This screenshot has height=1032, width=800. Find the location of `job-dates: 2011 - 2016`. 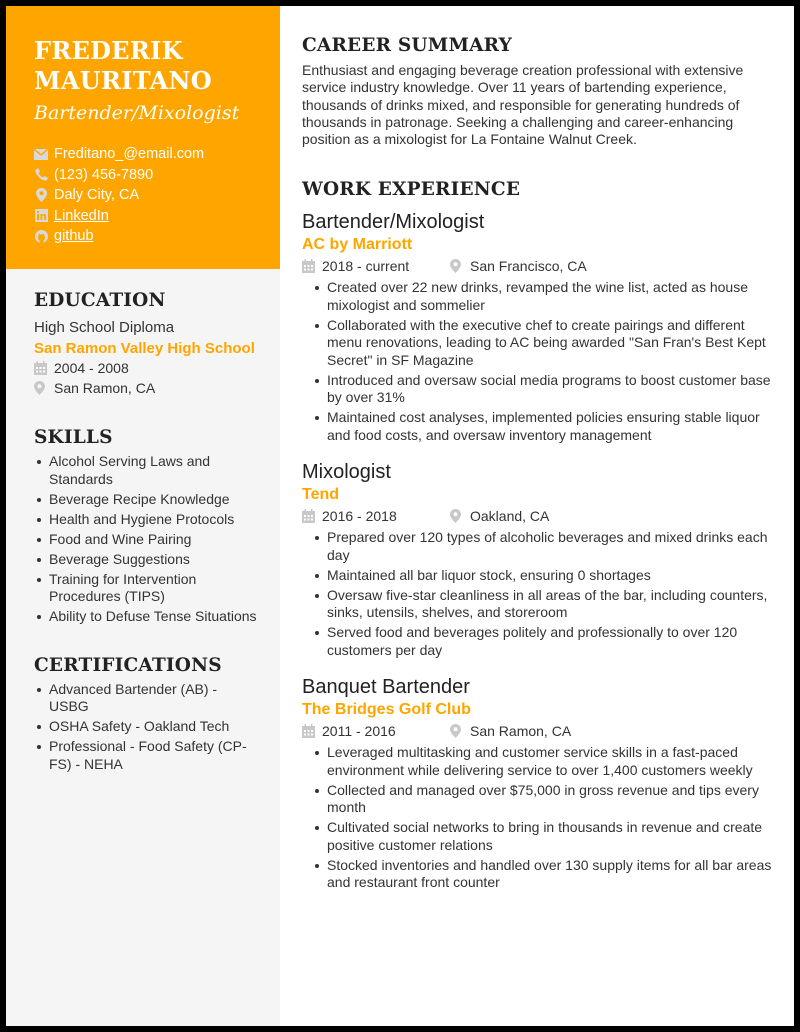

job-dates: 2011 - 2016 is located at coordinates (376, 731).